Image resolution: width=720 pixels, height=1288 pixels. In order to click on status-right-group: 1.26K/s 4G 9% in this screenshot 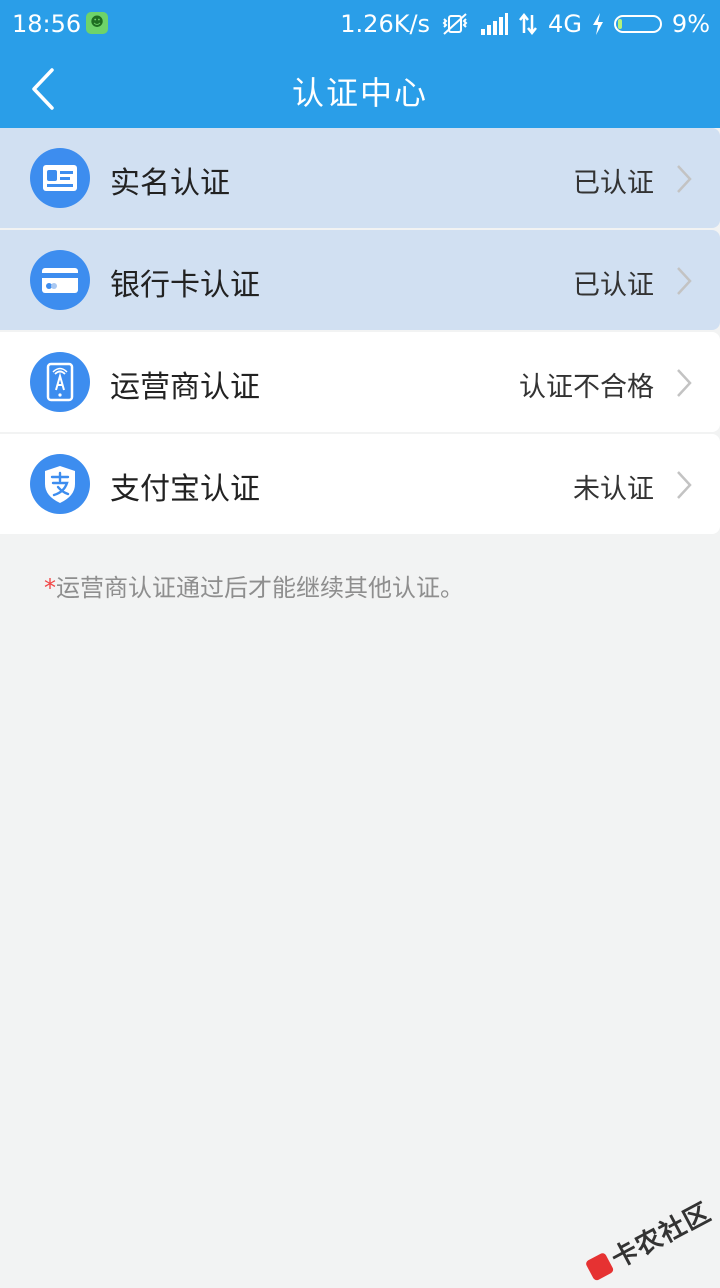, I will do `click(525, 24)`.